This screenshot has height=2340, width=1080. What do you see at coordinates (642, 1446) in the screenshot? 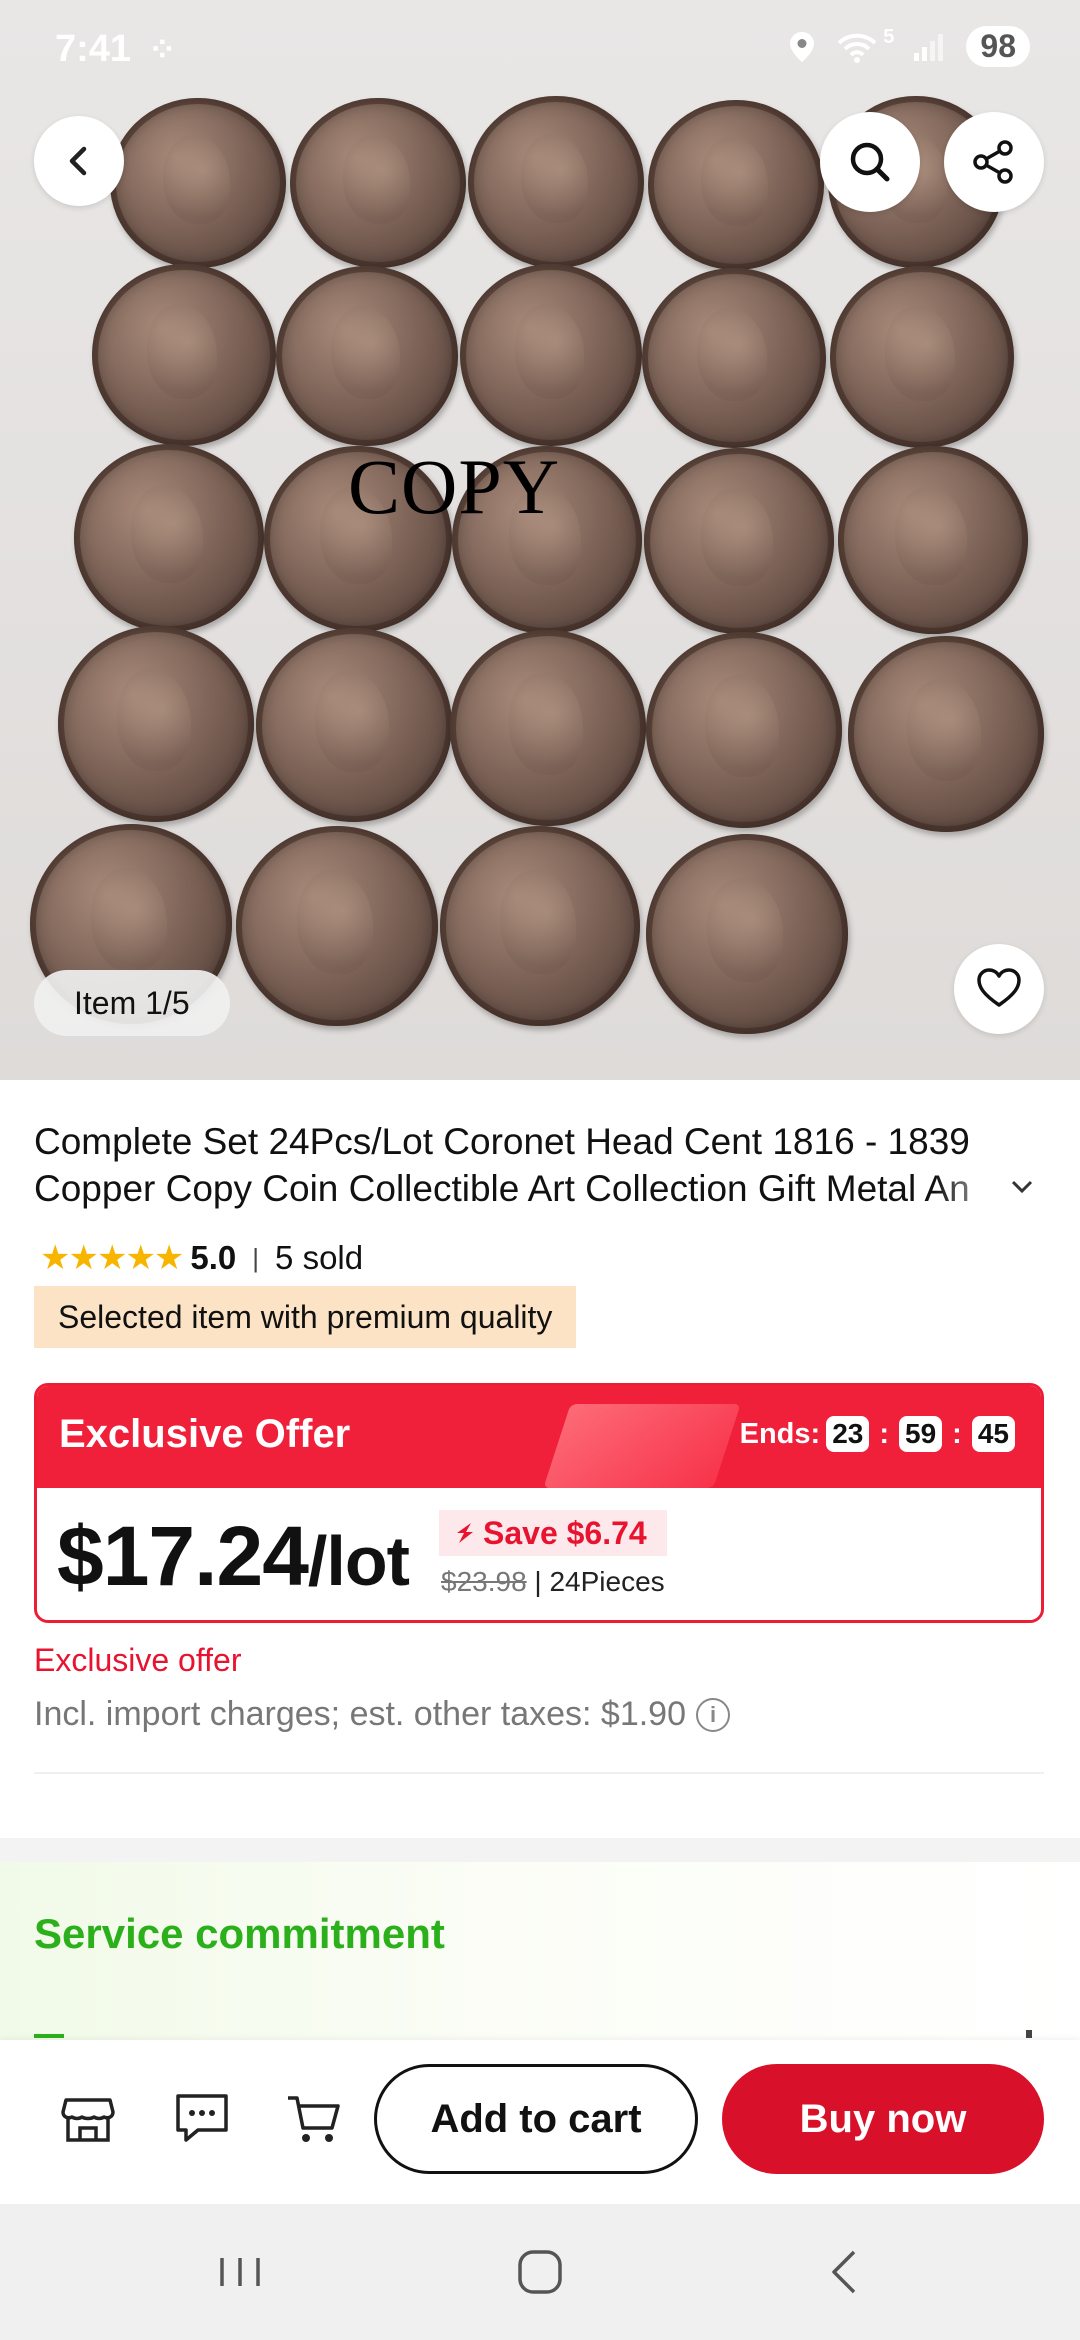
I see `gift-box-icon` at bounding box center [642, 1446].